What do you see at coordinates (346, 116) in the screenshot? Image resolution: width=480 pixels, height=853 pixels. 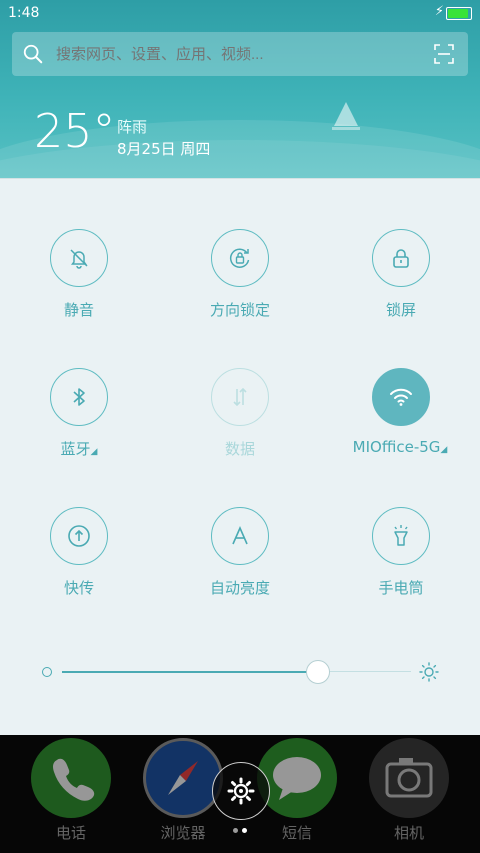 I see `sailboat-icon` at bounding box center [346, 116].